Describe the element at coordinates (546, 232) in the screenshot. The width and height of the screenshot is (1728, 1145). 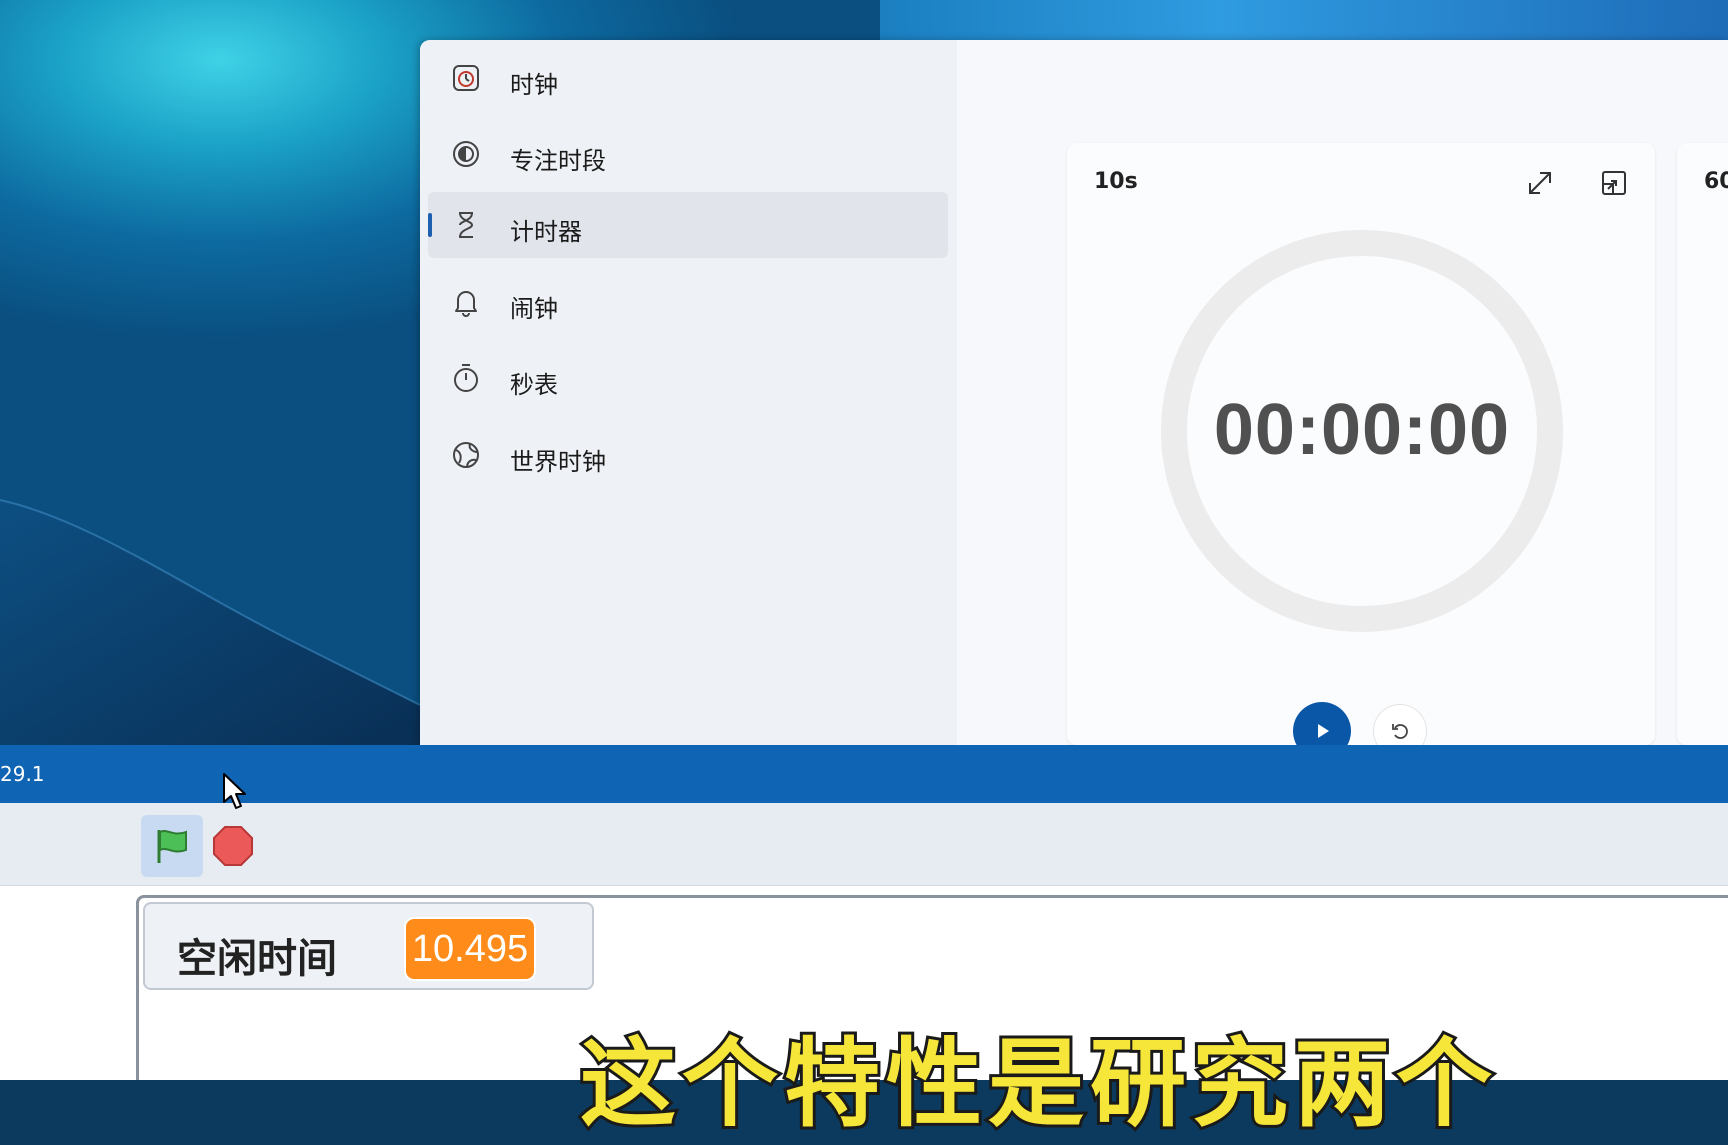
I see `nav-item-label: 计时器` at that location.